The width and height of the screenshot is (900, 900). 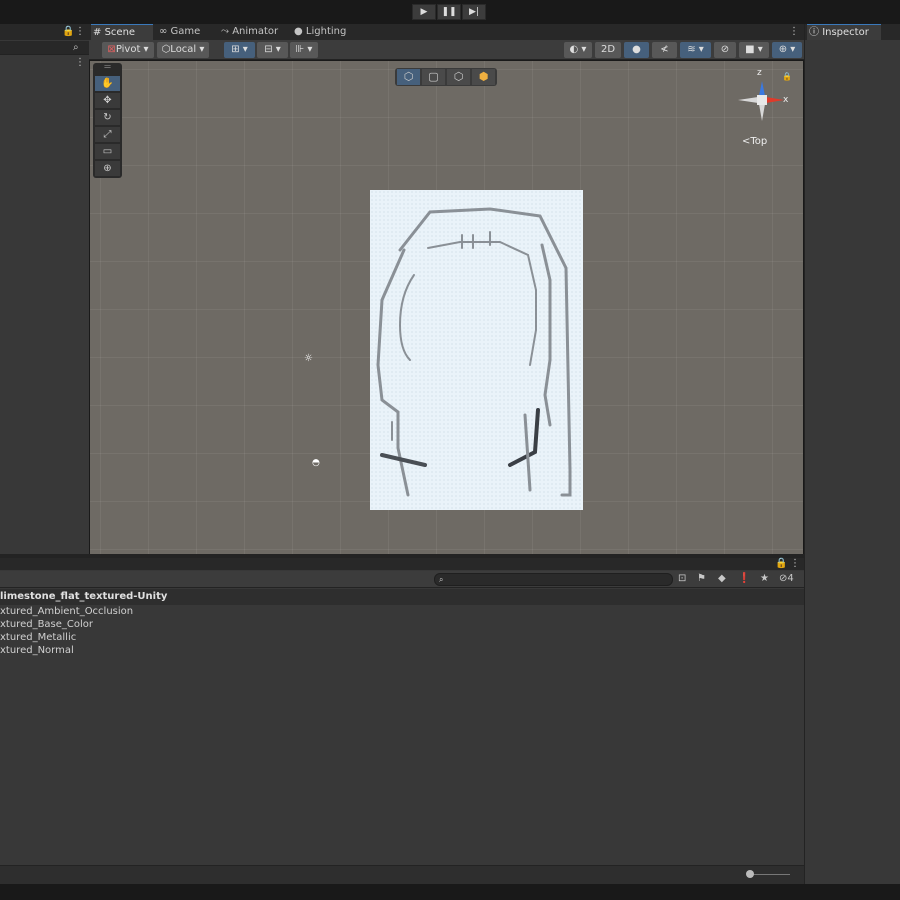 I want to click on folder-header: limestone_flat_textured-Unity, so click(x=402, y=597).